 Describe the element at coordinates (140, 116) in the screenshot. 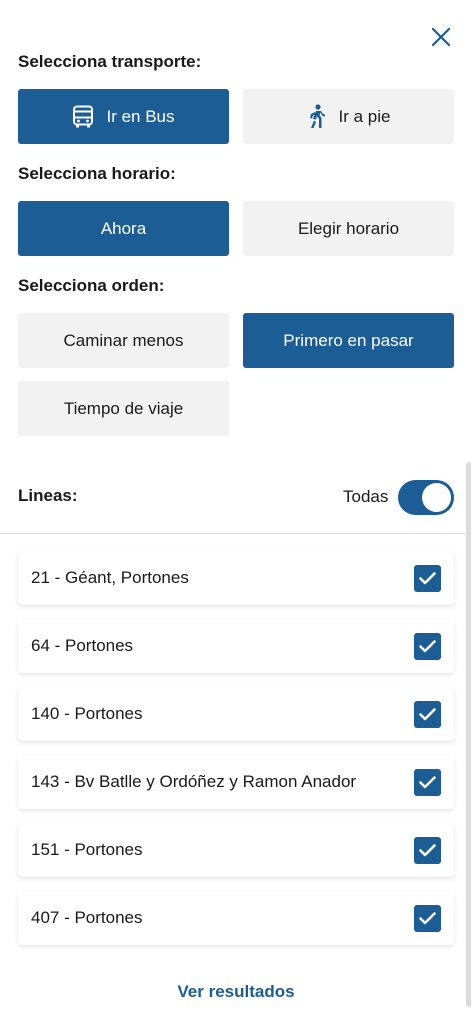

I see `bus-option-label: Ir en Bus` at that location.